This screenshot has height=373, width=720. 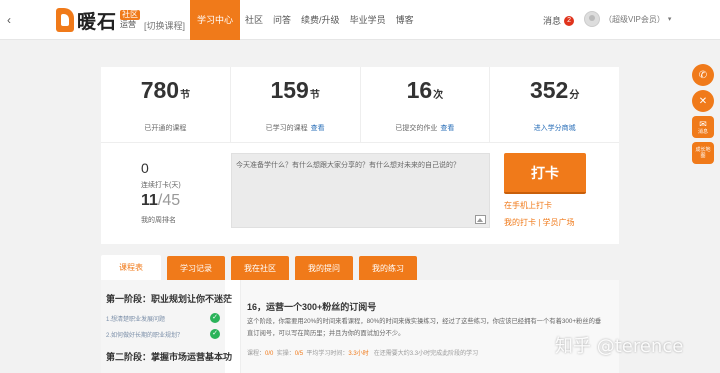 I want to click on logo-text: 暖石, so click(x=97, y=21).